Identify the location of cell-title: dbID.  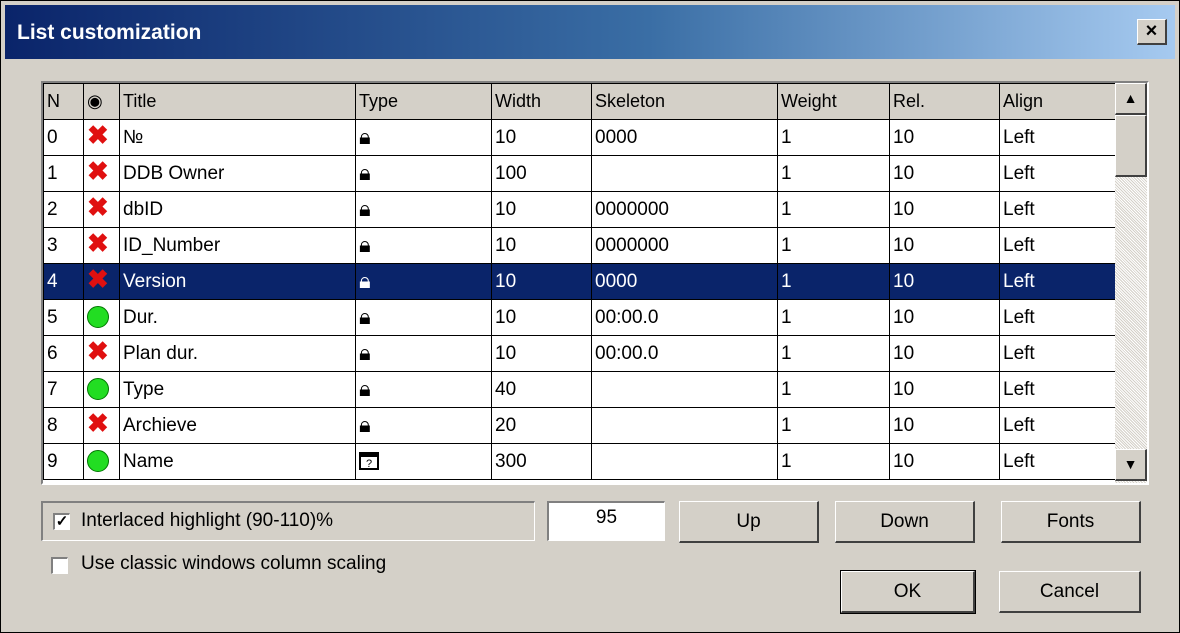
(237, 209).